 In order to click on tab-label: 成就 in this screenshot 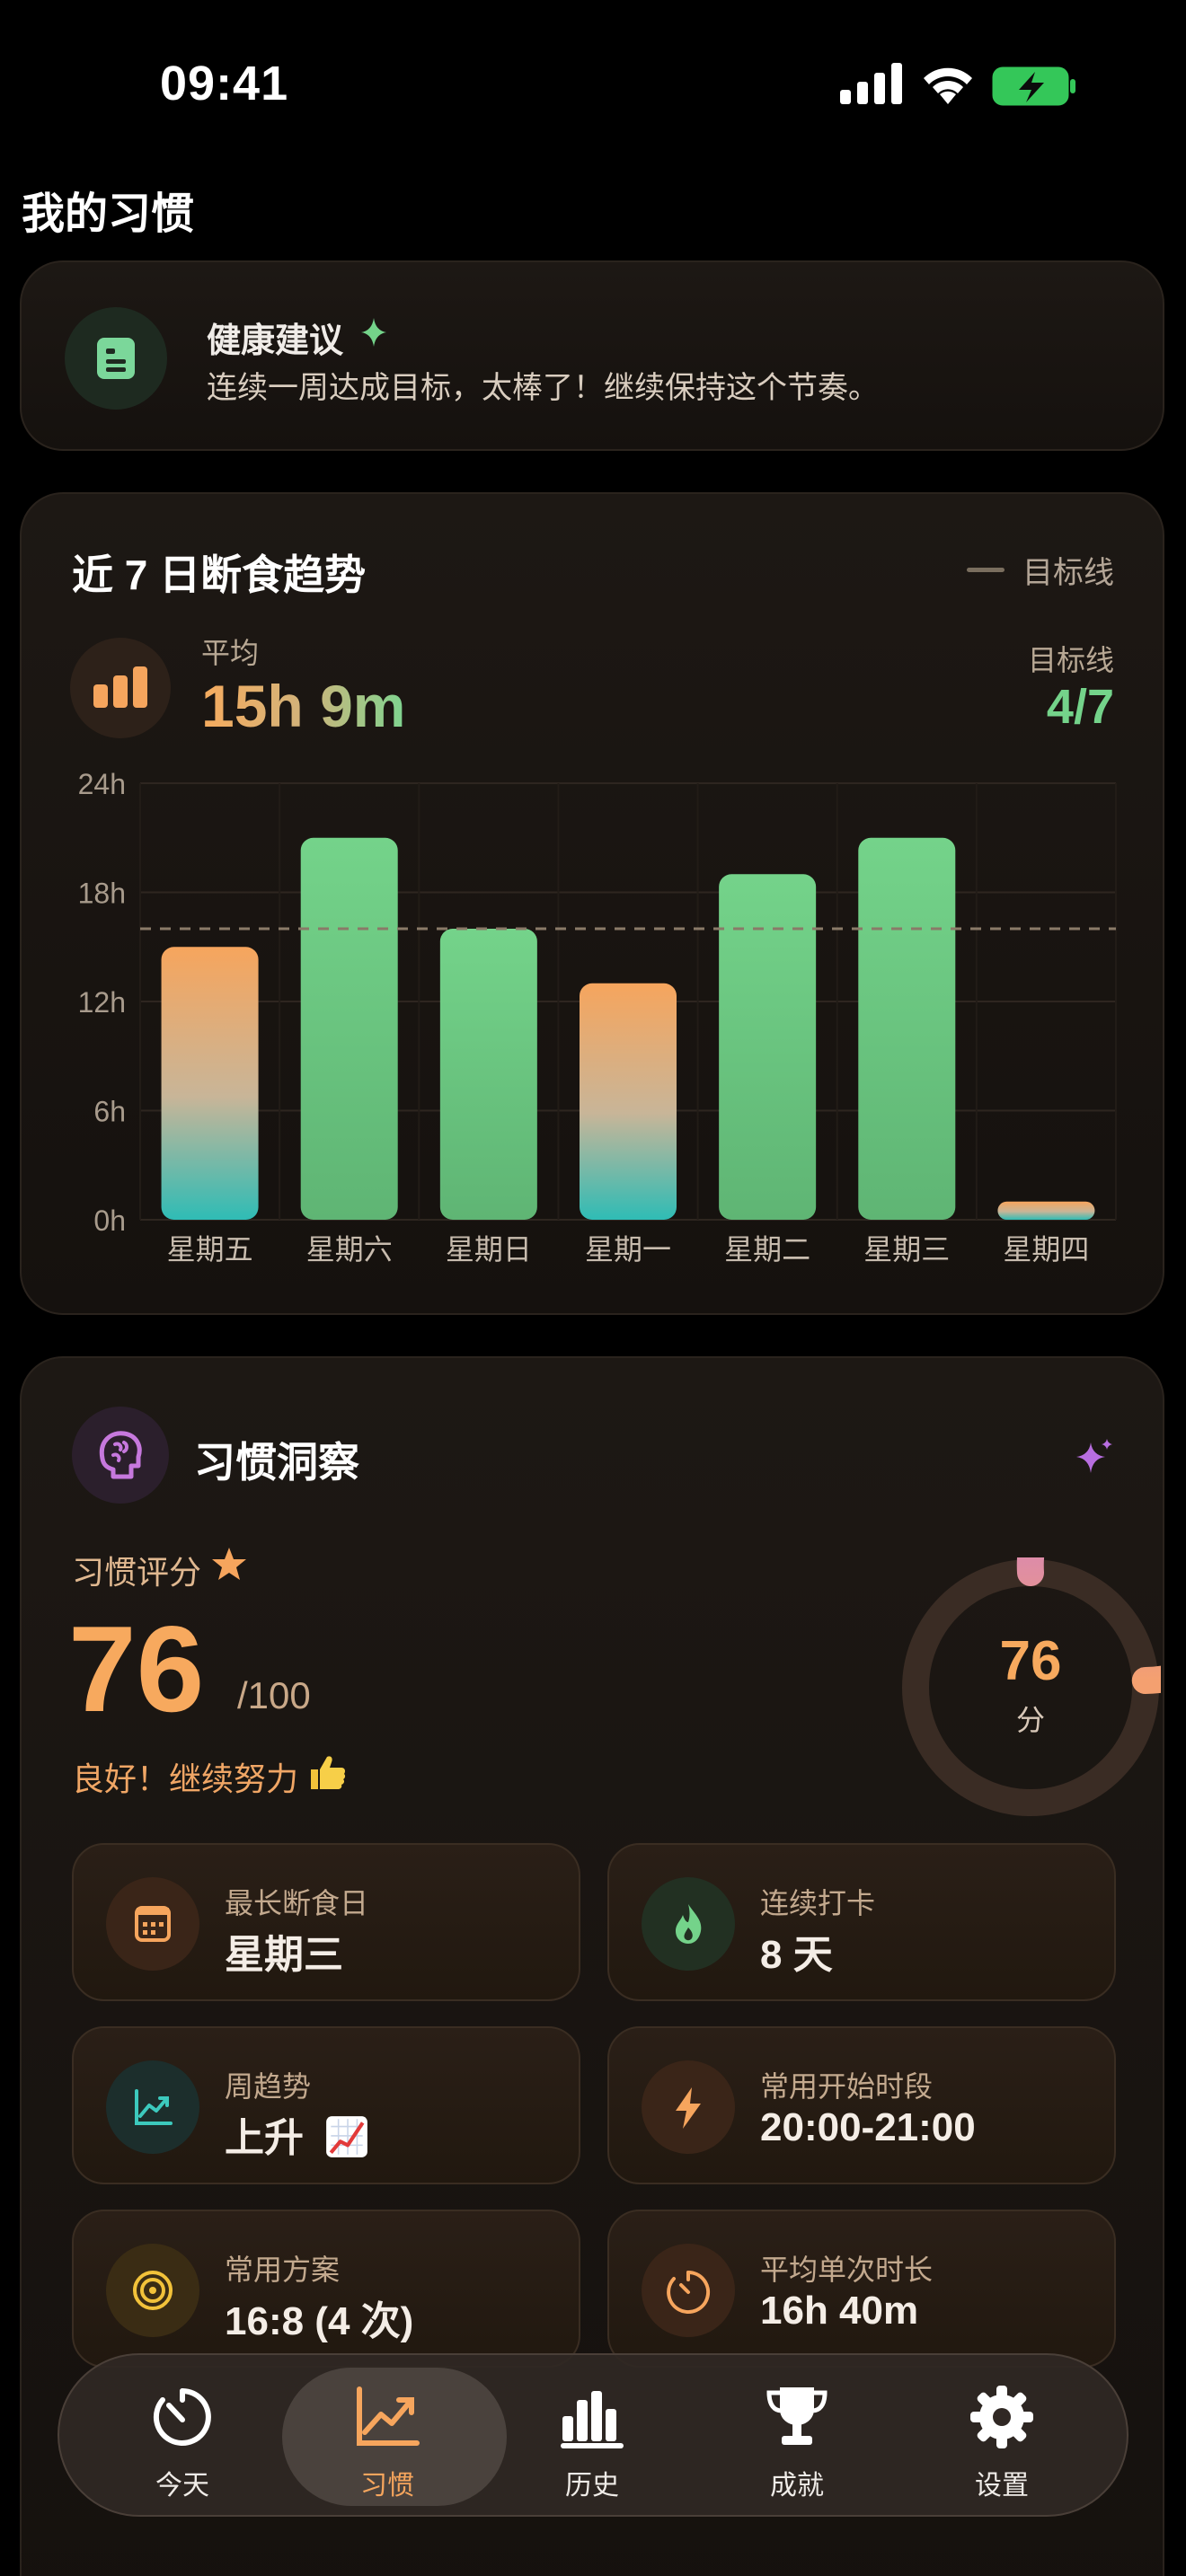, I will do `click(797, 2486)`.